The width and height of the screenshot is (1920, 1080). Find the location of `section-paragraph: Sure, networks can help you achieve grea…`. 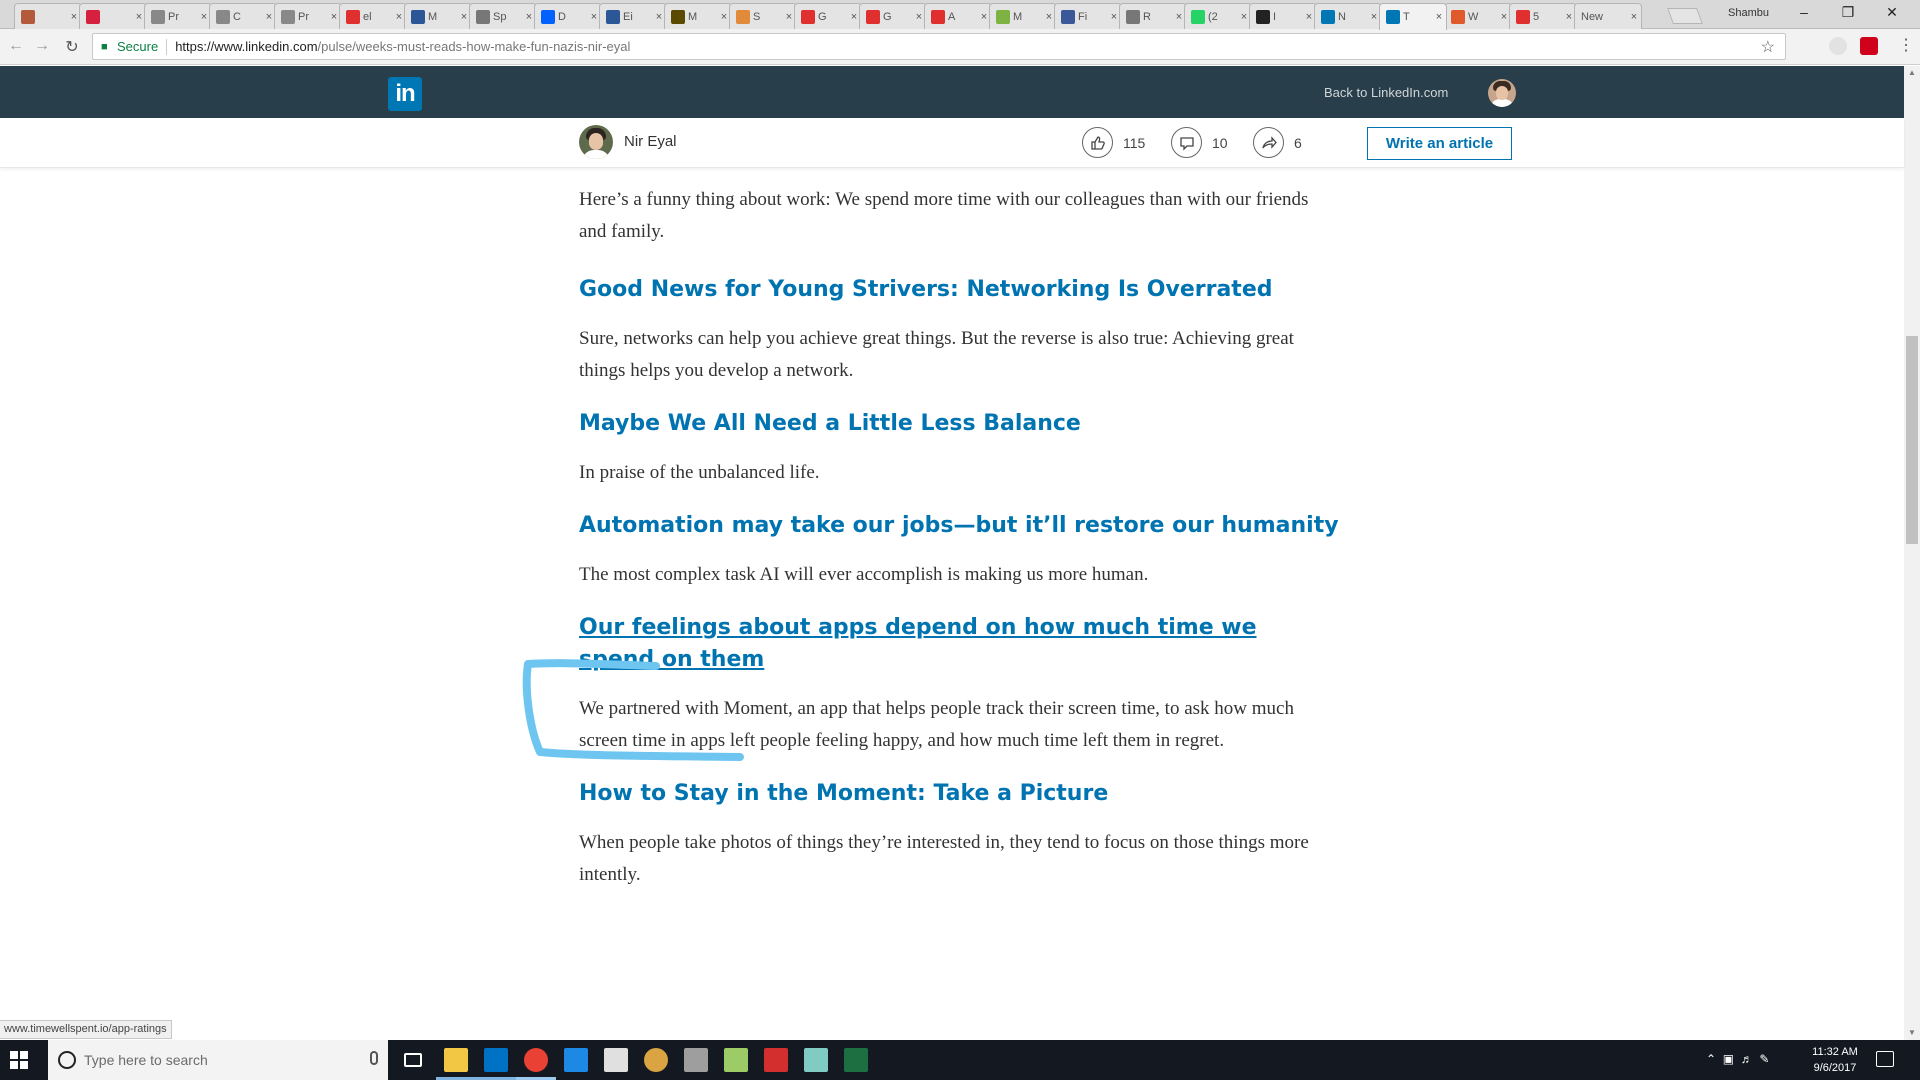

section-paragraph: Sure, networks can help you achieve grea… is located at coordinates (936, 354).